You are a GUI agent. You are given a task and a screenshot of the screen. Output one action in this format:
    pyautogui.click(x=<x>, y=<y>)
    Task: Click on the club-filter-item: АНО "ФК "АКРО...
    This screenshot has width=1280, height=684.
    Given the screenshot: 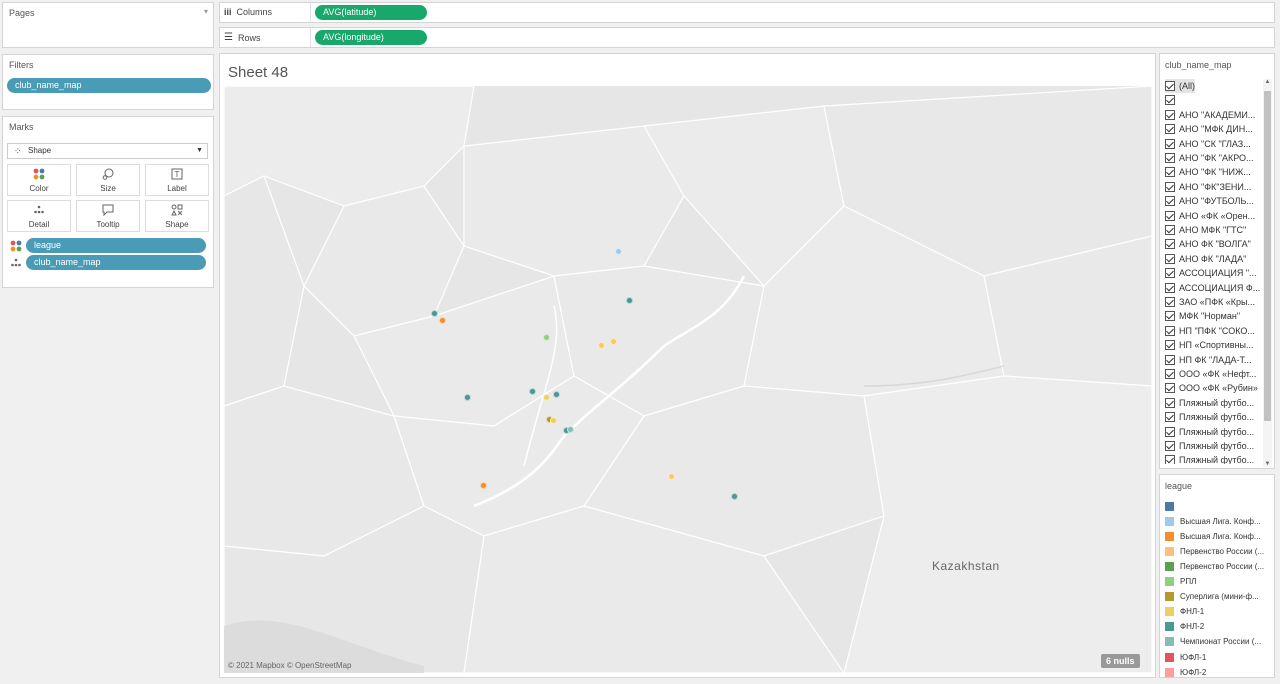 What is the action you would take?
    pyautogui.click(x=1209, y=158)
    